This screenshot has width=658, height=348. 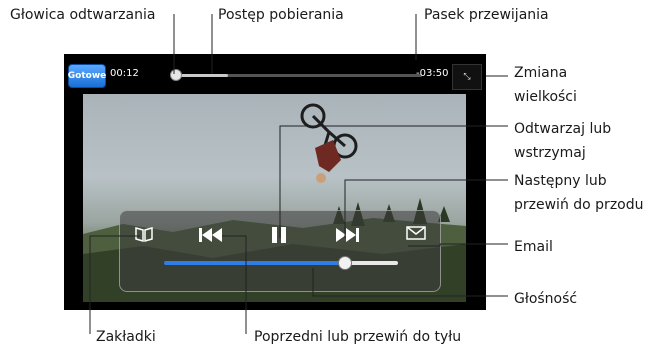 What do you see at coordinates (114, 284) in the screenshot?
I see `line-bookmarks` at bounding box center [114, 284].